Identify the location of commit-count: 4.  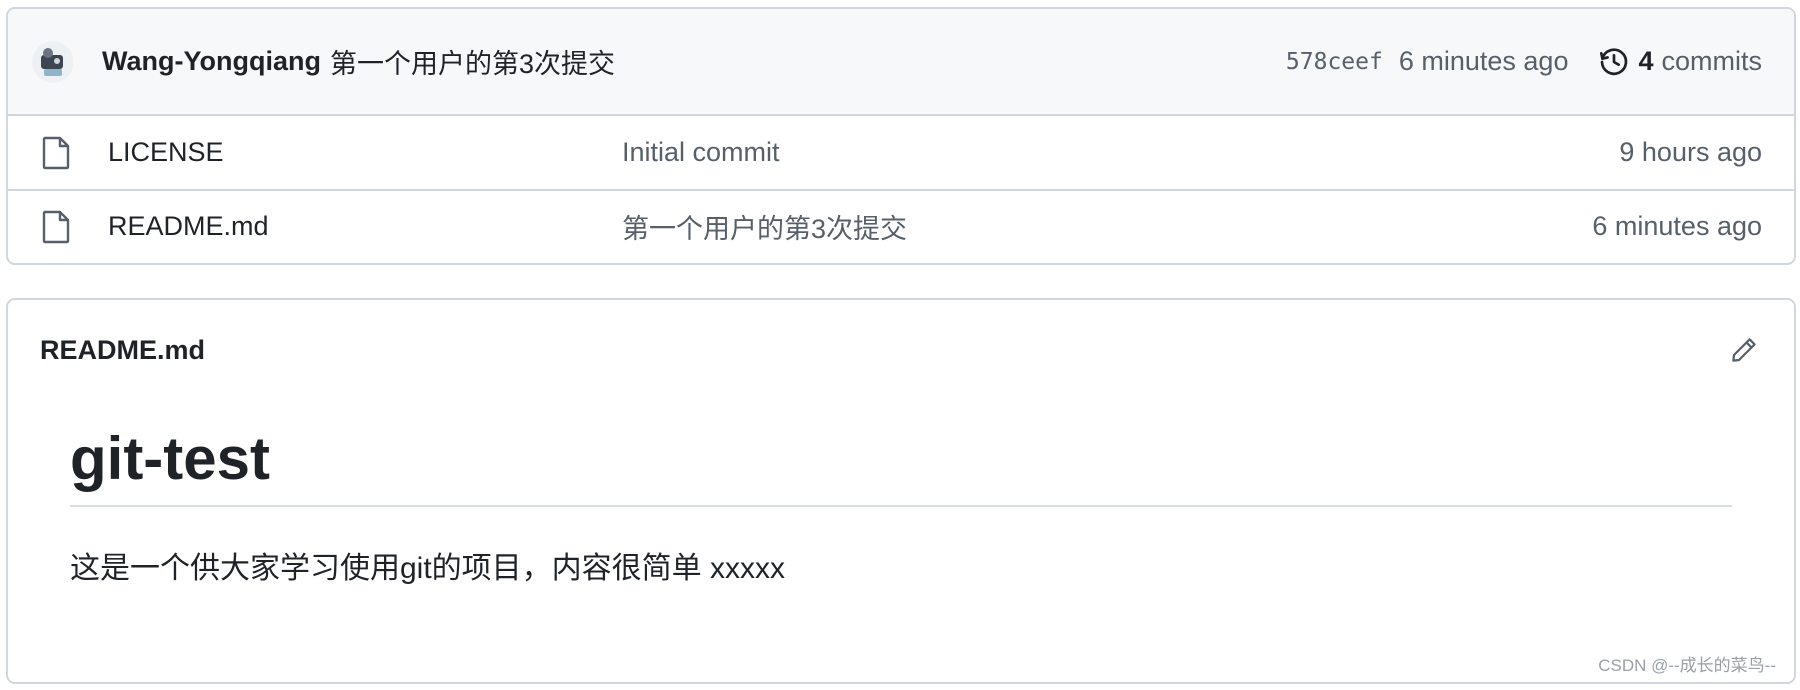
(1646, 61).